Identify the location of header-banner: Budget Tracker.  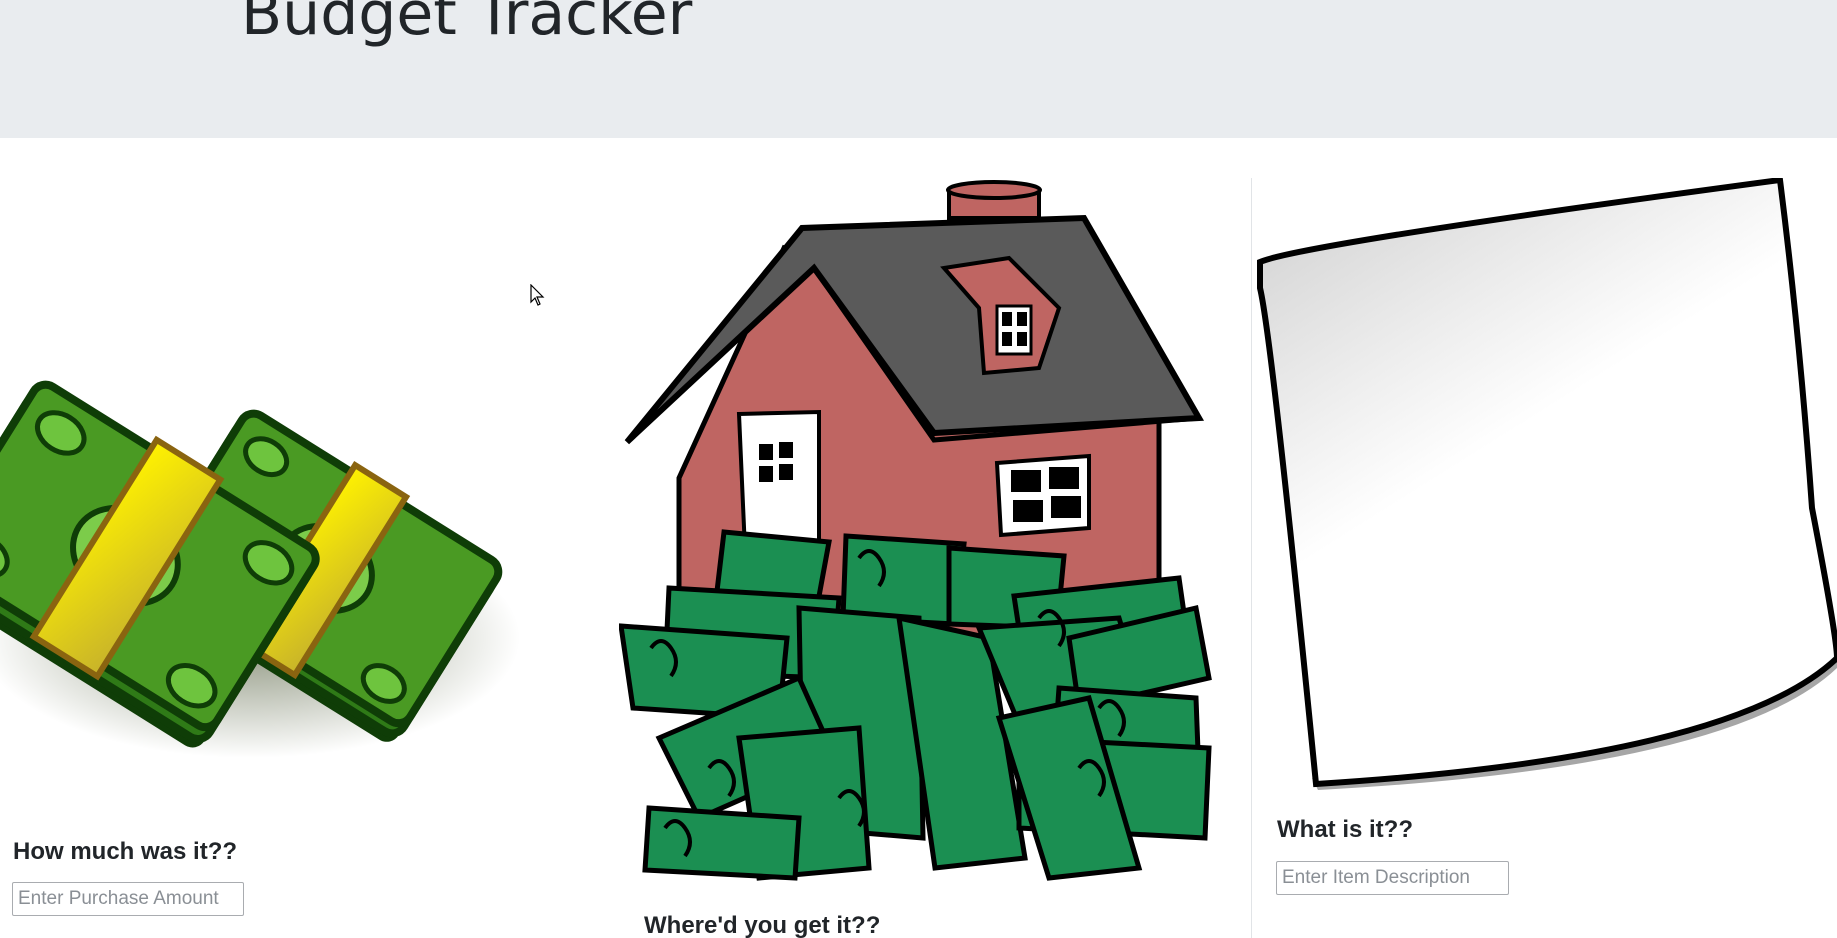
(918, 69).